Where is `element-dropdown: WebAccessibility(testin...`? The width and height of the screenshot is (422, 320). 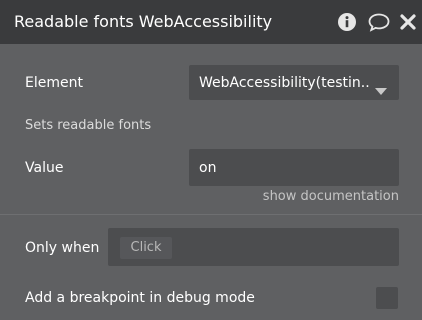 element-dropdown: WebAccessibility(testin... is located at coordinates (294, 82).